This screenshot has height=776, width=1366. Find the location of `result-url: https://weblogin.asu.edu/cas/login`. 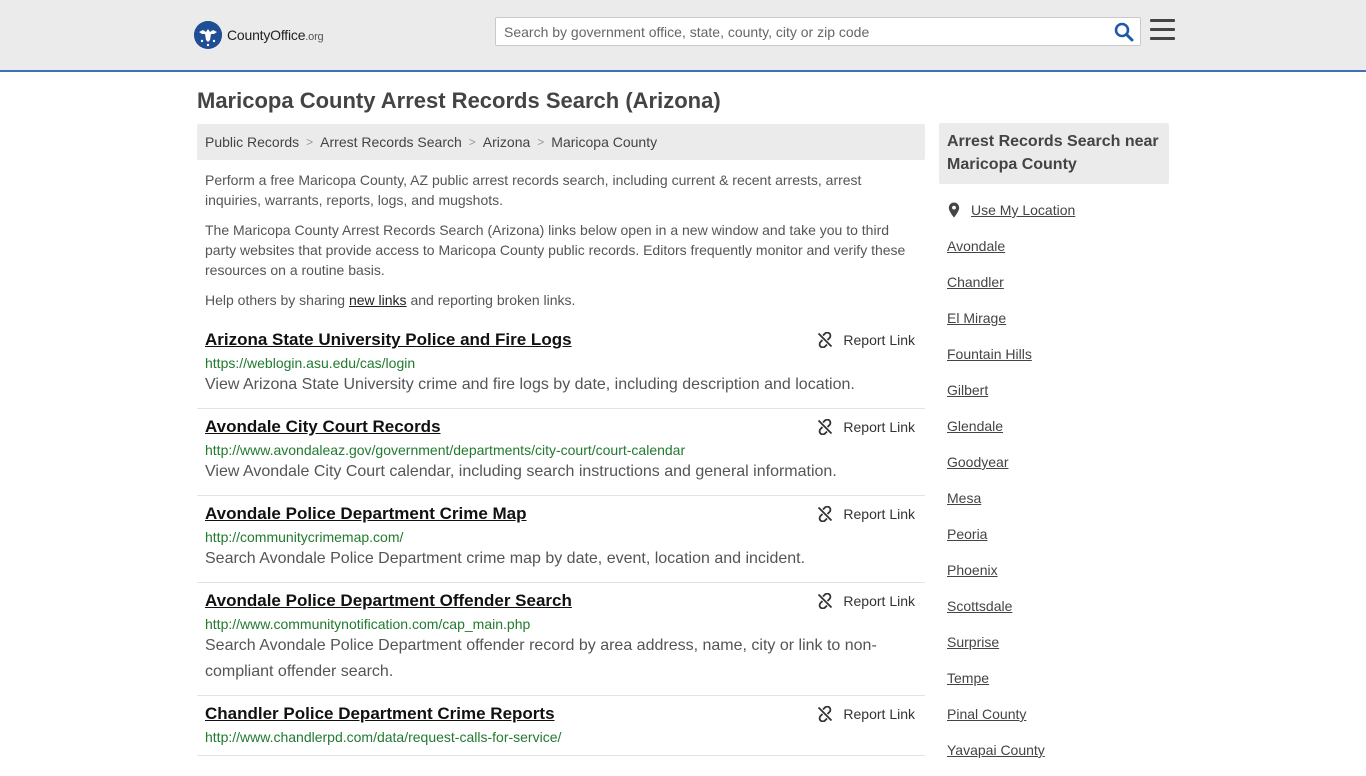

result-url: https://weblogin.asu.edu/cas/login is located at coordinates (310, 363).